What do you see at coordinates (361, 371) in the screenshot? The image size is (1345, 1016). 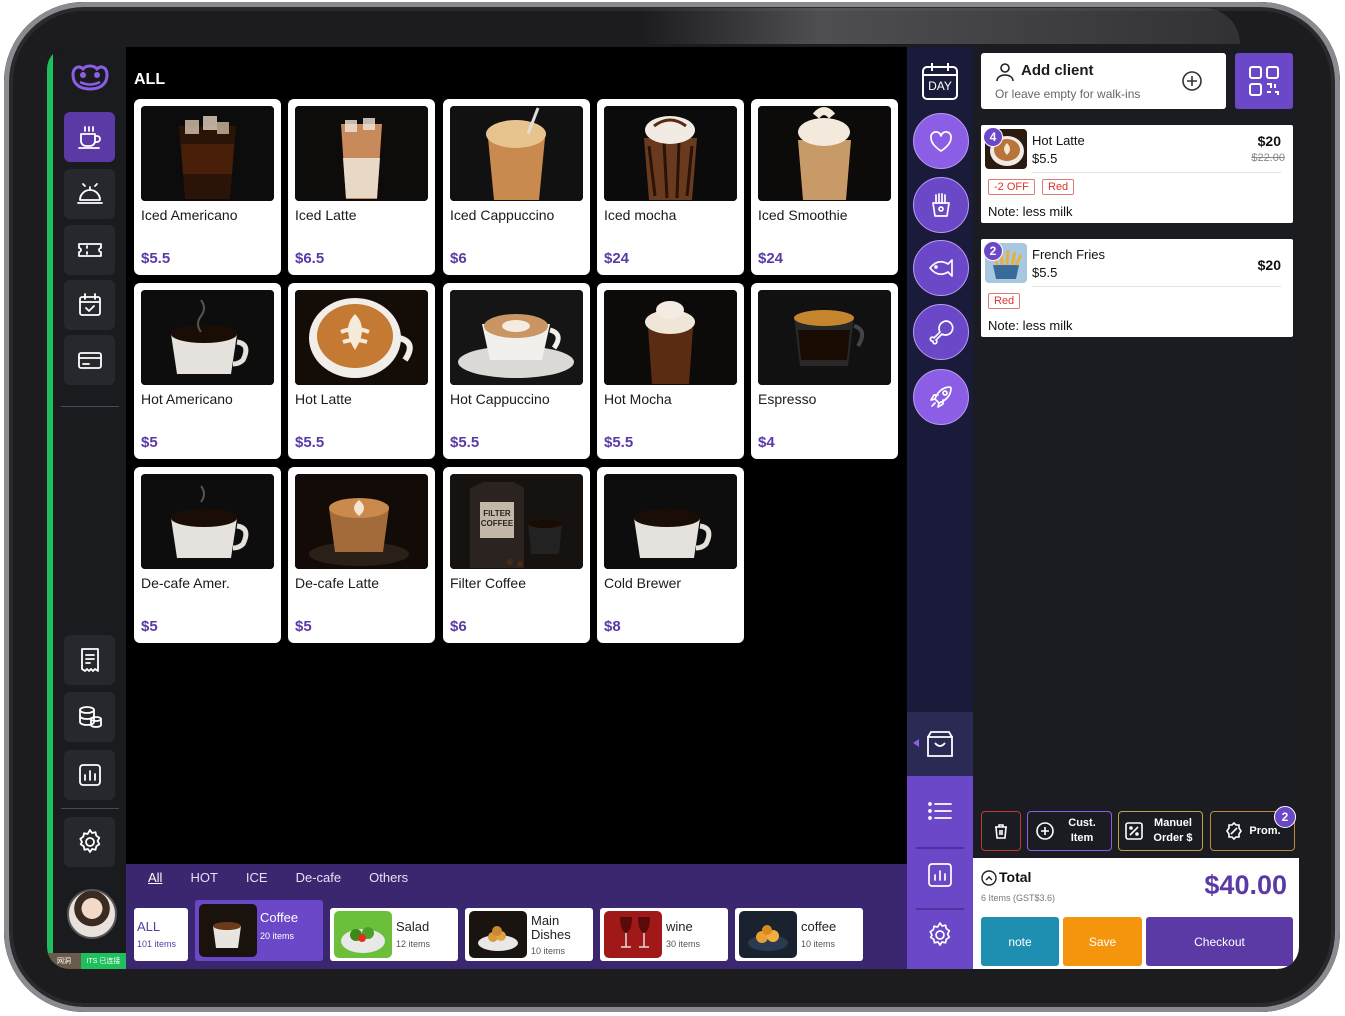 I see `product-card: Hot Latte $5.5` at bounding box center [361, 371].